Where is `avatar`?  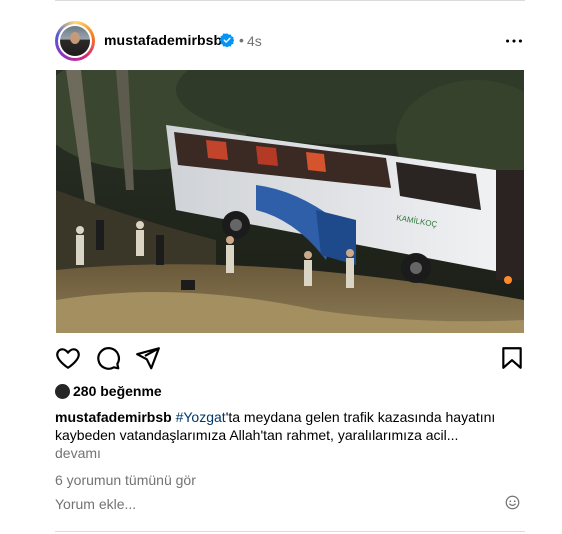 avatar is located at coordinates (75, 41).